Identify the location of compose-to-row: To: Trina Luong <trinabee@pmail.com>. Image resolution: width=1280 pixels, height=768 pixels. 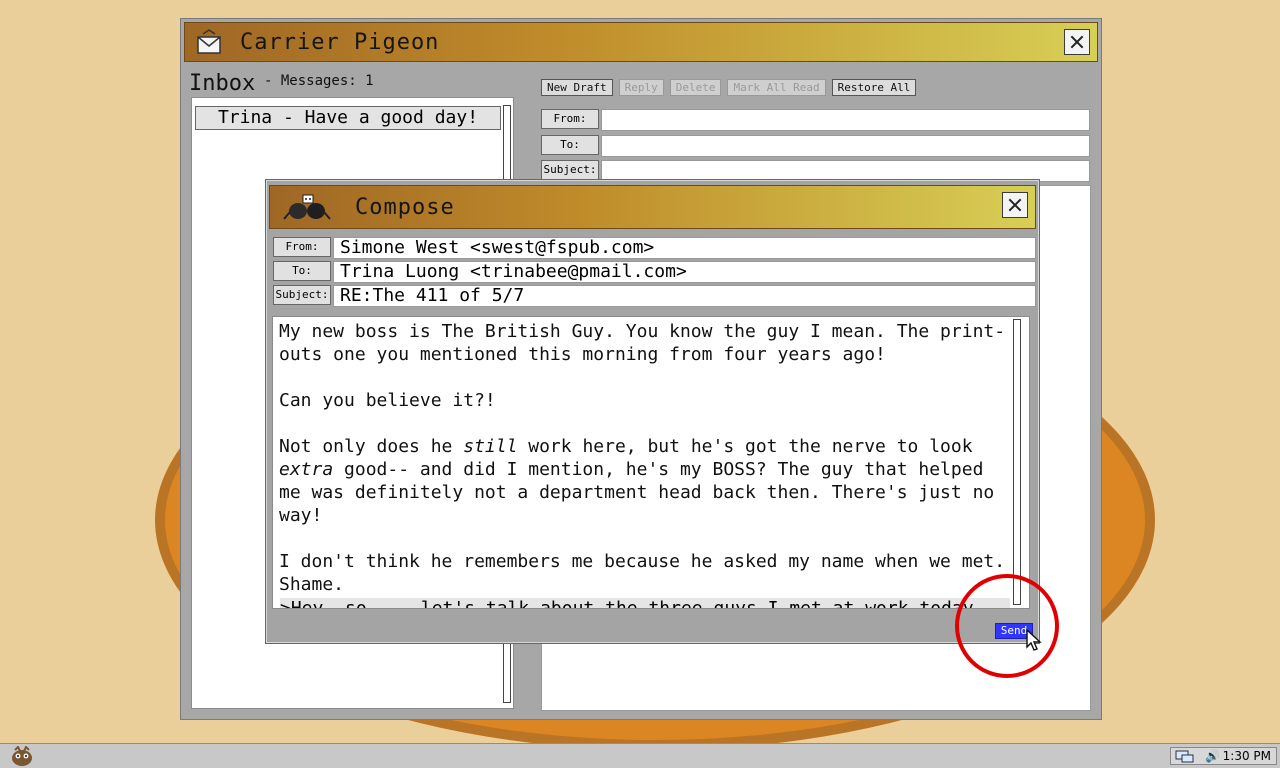
(654, 272).